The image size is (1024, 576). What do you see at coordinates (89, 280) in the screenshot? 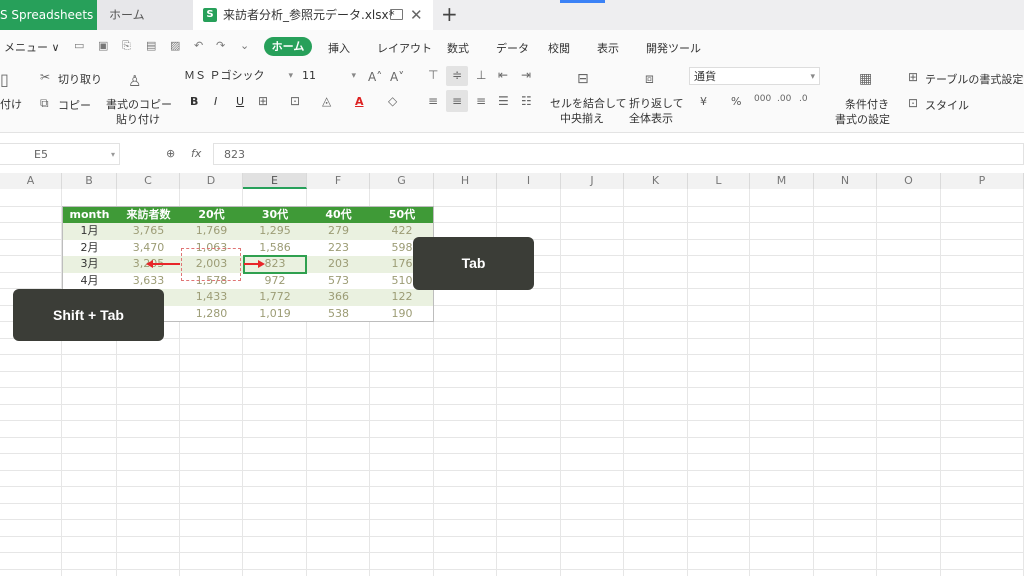
I see `table-month-cell: 4月` at bounding box center [89, 280].